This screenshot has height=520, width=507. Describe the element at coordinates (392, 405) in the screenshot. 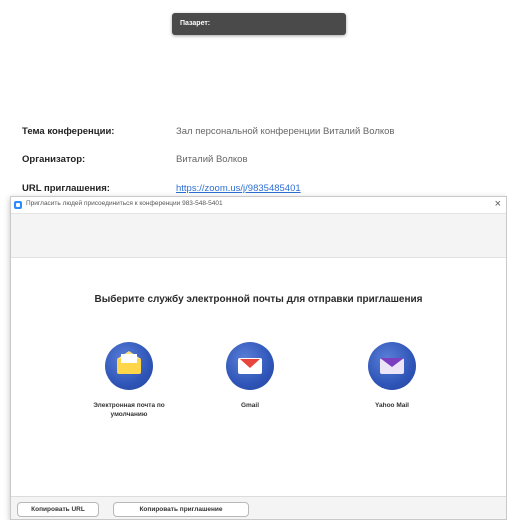

I see `service-label: Yahoo Mail` at that location.